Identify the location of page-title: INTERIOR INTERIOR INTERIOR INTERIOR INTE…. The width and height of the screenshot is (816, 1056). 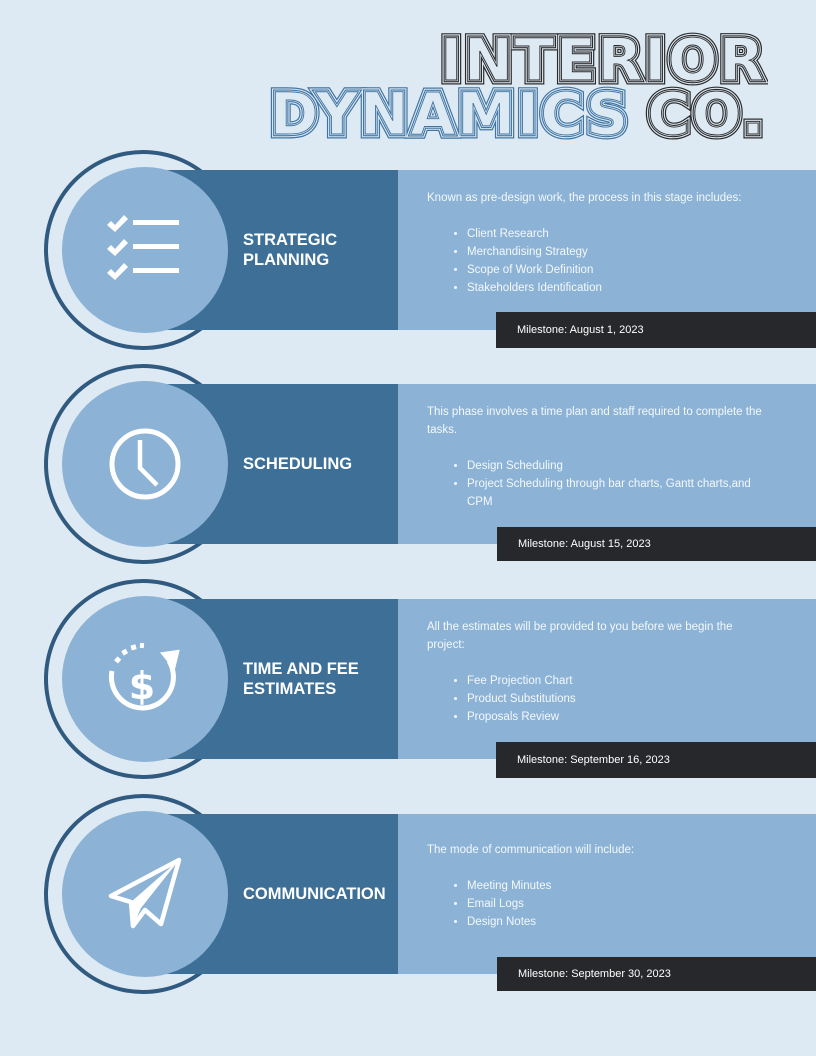
(518, 84).